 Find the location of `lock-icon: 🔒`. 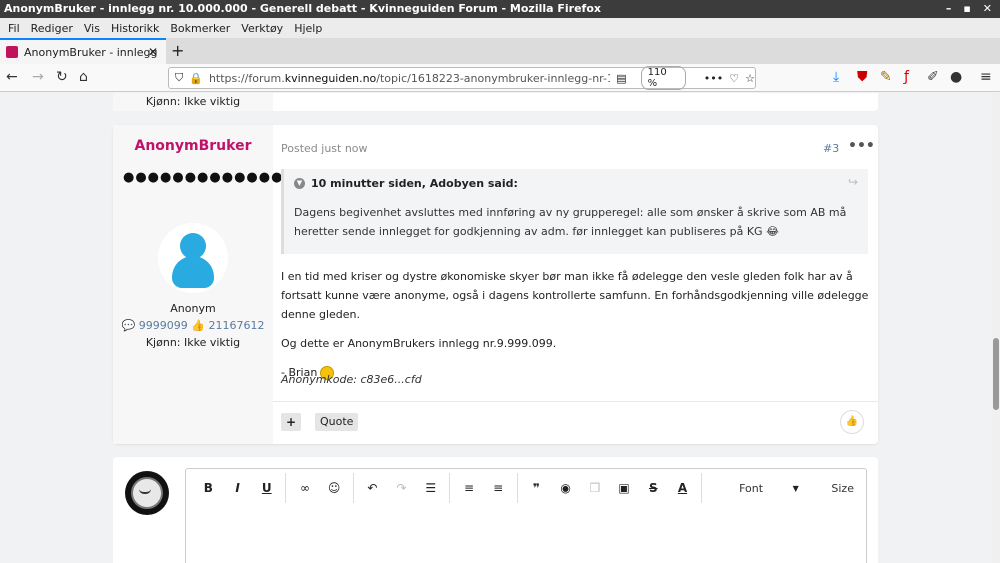

lock-icon: 🔒 is located at coordinates (196, 78).